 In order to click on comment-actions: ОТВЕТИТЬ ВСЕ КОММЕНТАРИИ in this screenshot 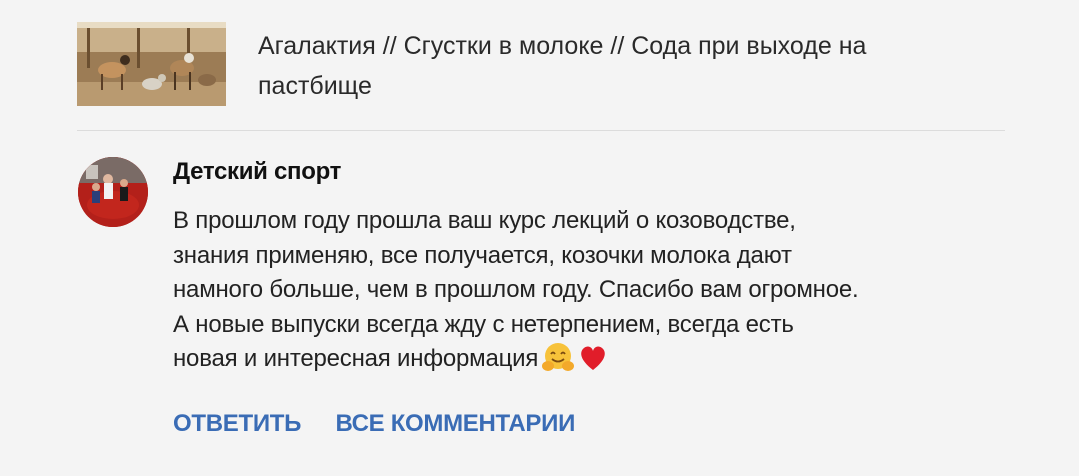, I will do `click(374, 424)`.